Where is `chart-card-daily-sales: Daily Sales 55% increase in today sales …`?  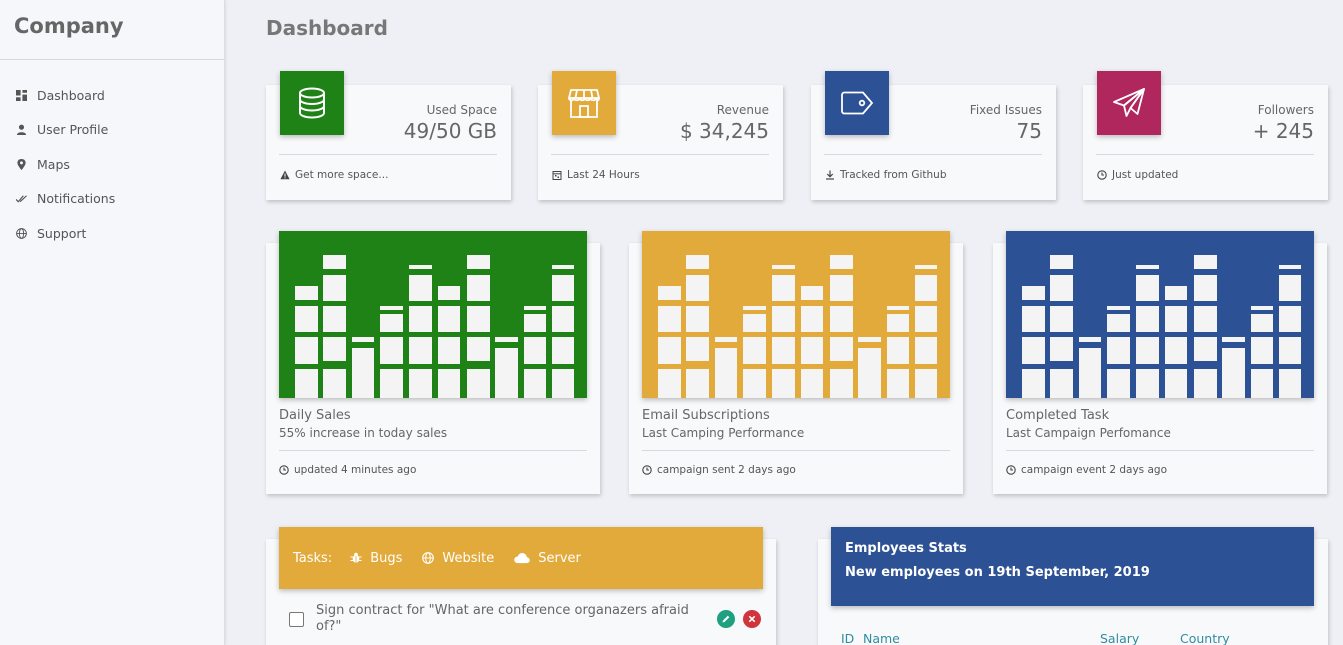
chart-card-daily-sales: Daily Sales 55% increase in today sales … is located at coordinates (433, 362).